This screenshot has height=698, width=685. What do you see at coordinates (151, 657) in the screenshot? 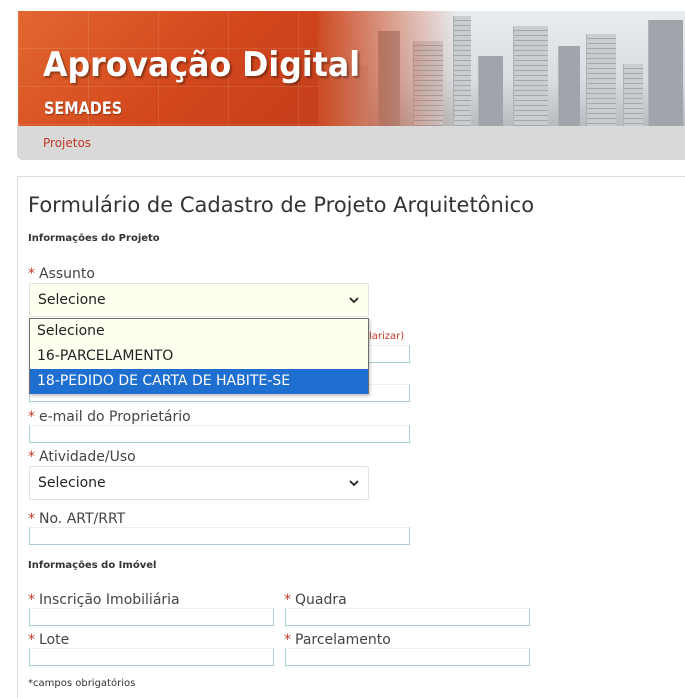
I see `lote-field` at bounding box center [151, 657].